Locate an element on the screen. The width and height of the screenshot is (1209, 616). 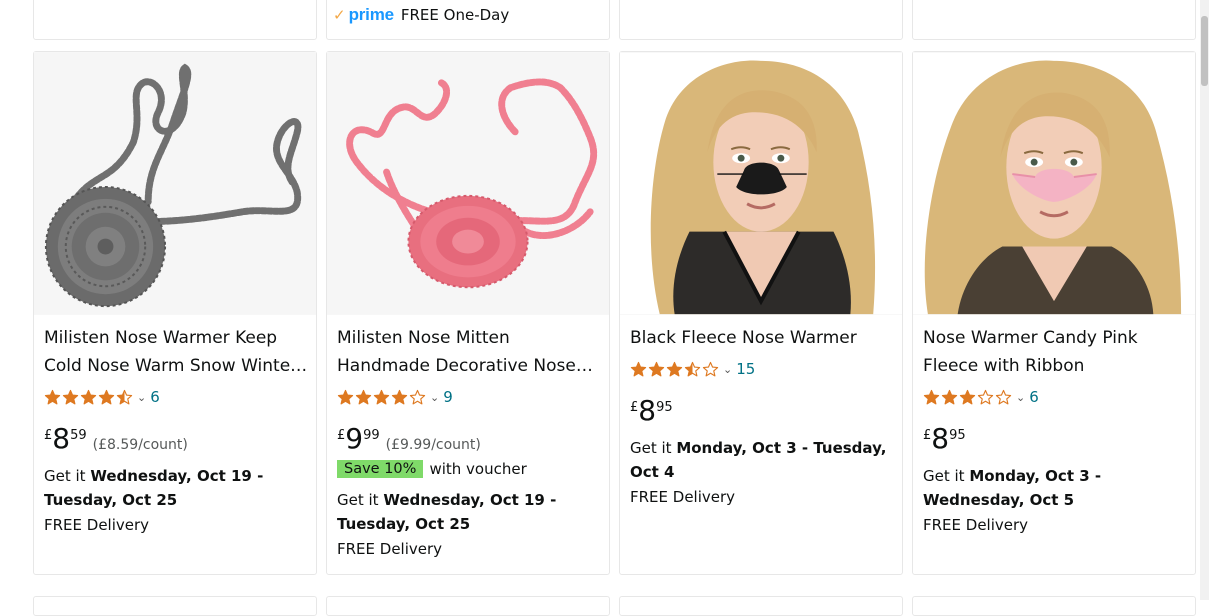
product-image-grey-crochet is located at coordinates (175, 183).